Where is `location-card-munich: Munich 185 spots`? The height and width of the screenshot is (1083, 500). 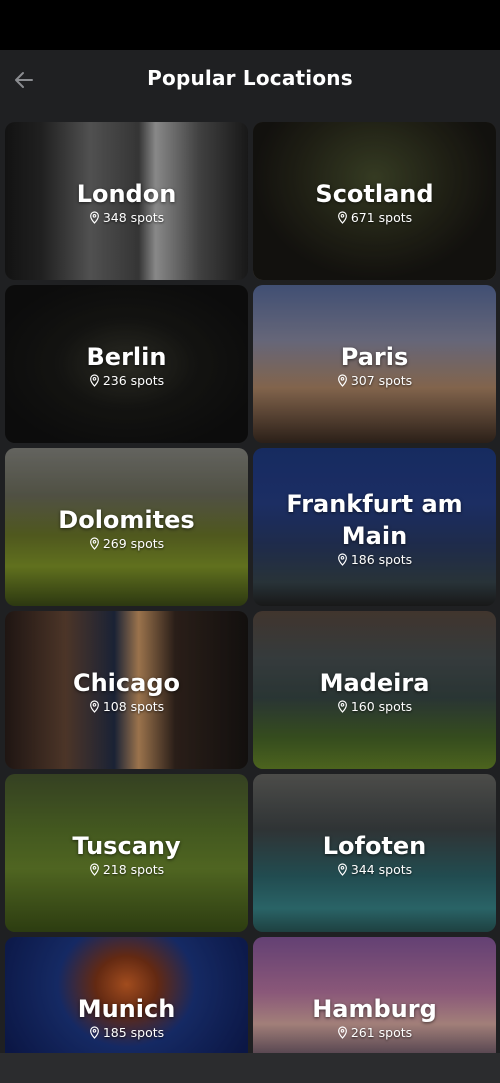
location-card-munich: Munich 185 spots is located at coordinates (126, 995).